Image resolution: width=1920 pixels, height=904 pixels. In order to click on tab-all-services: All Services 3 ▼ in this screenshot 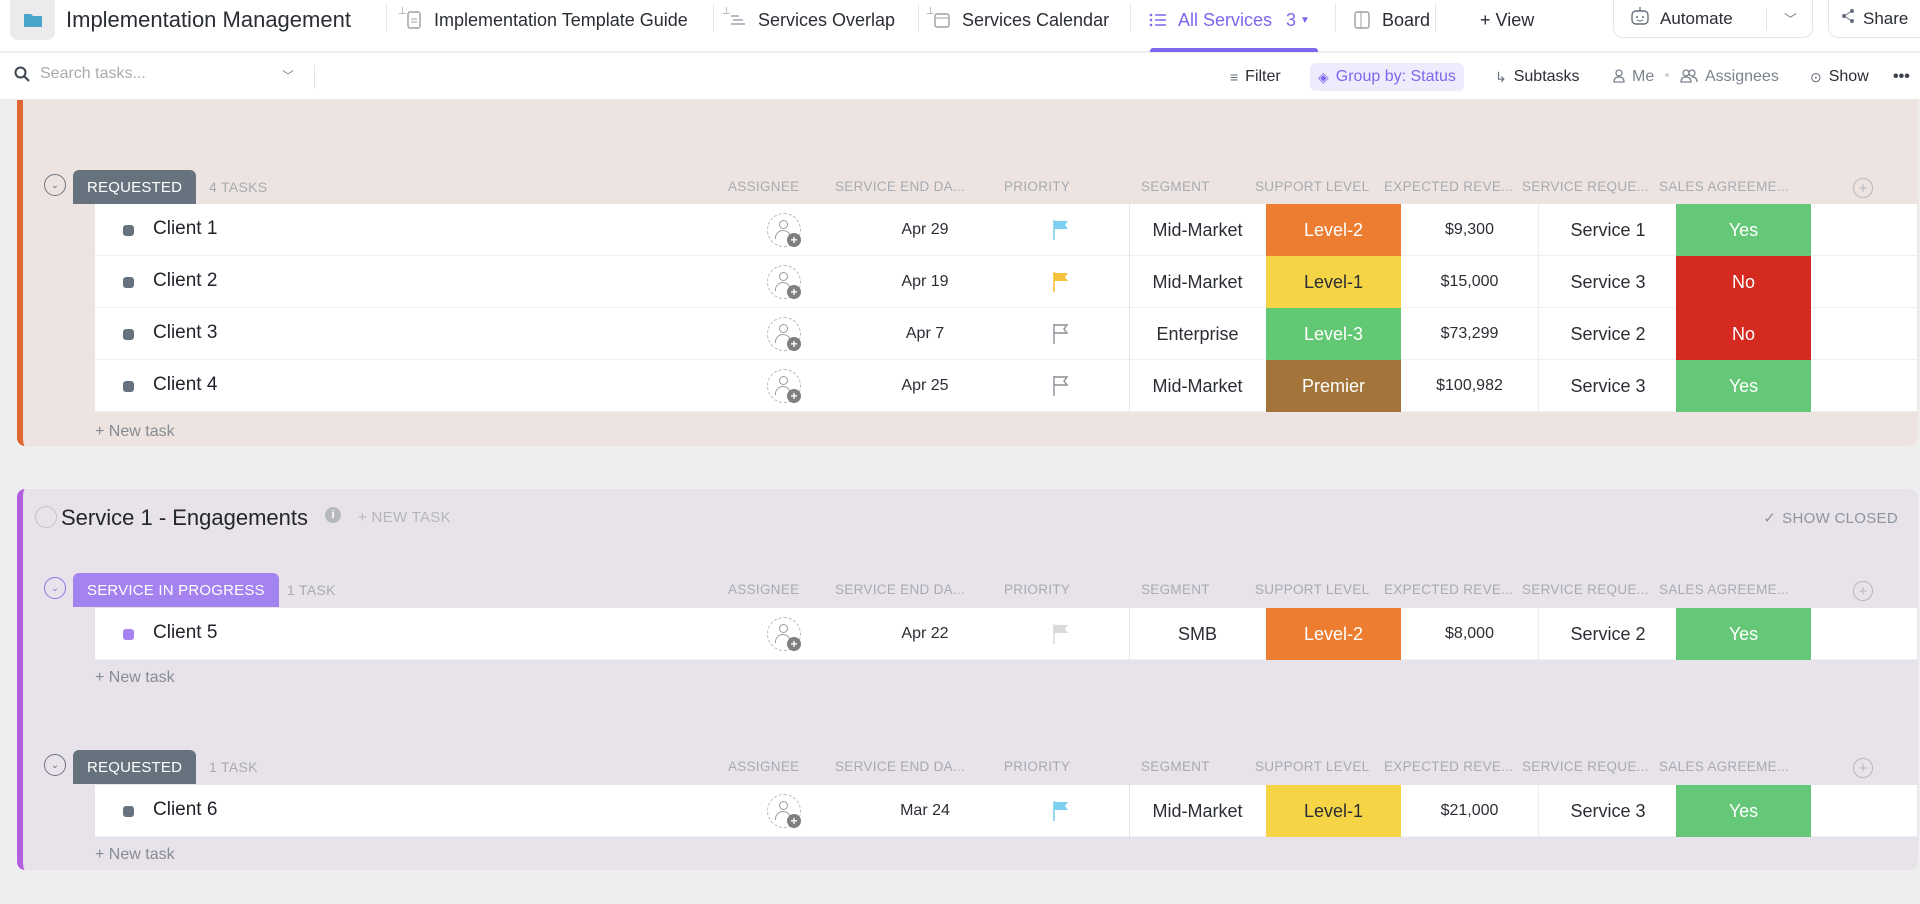, I will do `click(1229, 20)`.